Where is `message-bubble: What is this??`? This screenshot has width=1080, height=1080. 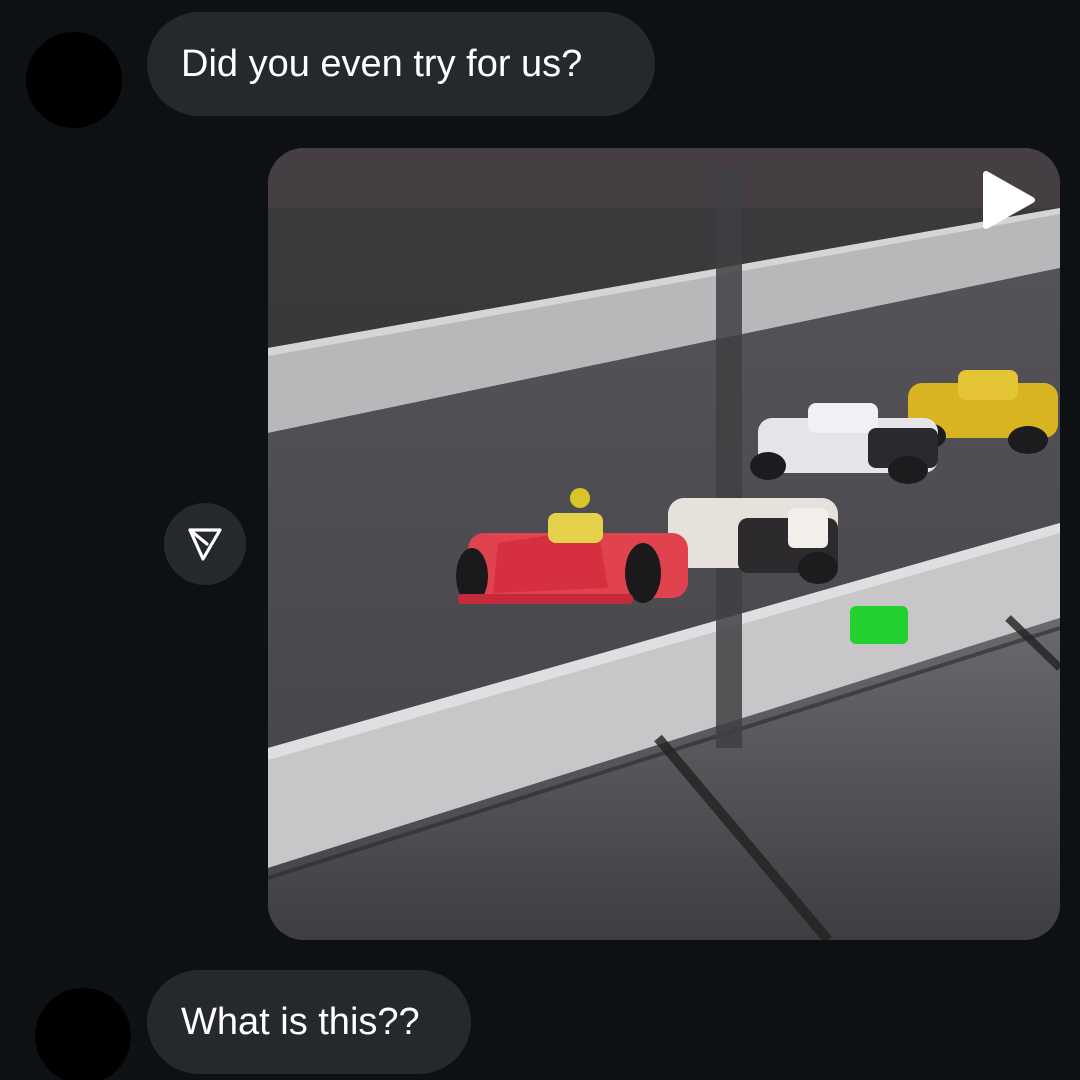
message-bubble: What is this?? is located at coordinates (309, 1022).